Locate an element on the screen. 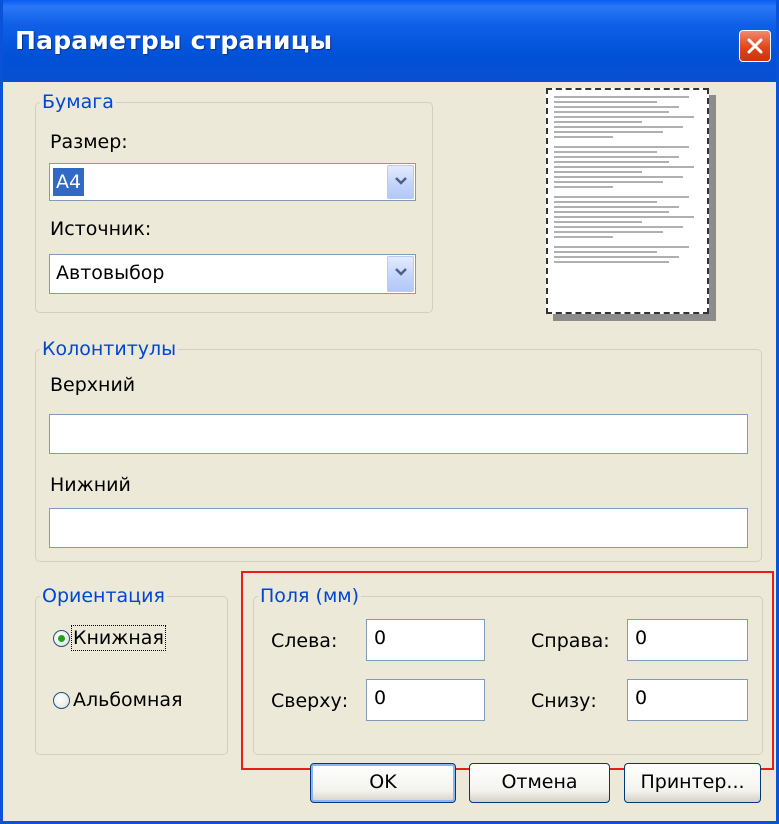 The height and width of the screenshot is (824, 779). size-label: Размер: is located at coordinates (89, 142).